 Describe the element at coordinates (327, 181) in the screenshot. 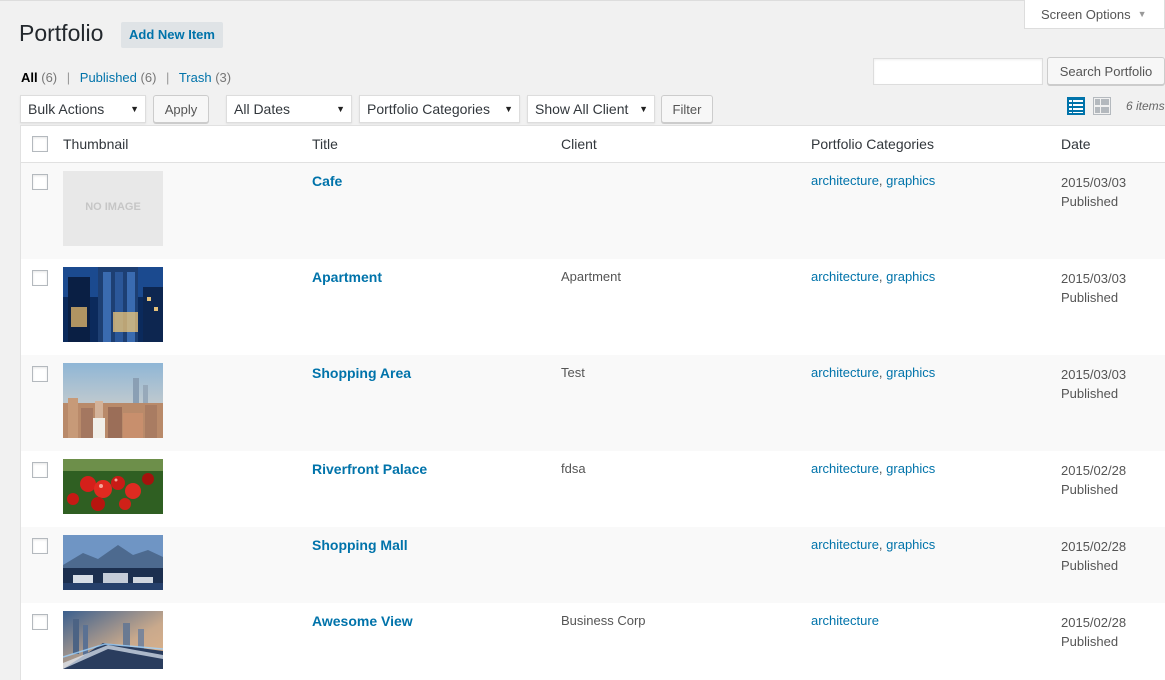

I see `row-title-link: Cafe` at that location.